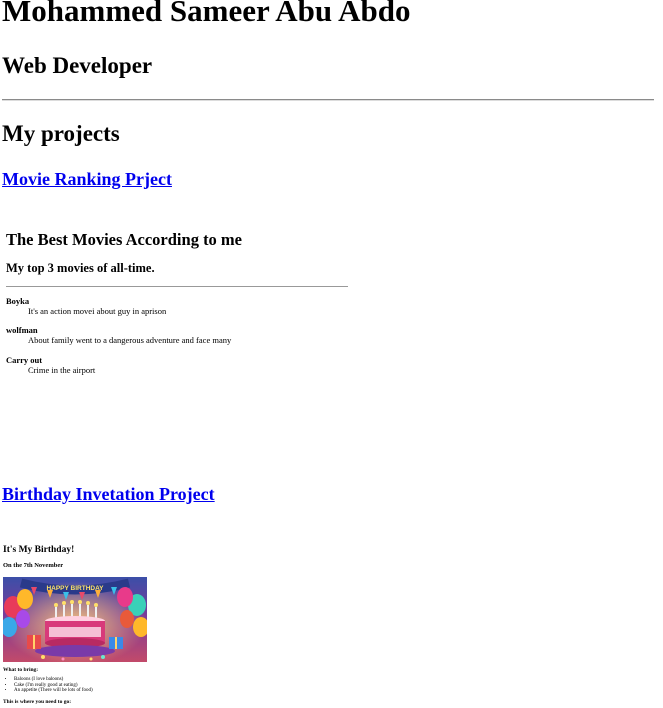 The image size is (663, 708). Describe the element at coordinates (24, 360) in the screenshot. I see `movie-name: Carry out` at that location.